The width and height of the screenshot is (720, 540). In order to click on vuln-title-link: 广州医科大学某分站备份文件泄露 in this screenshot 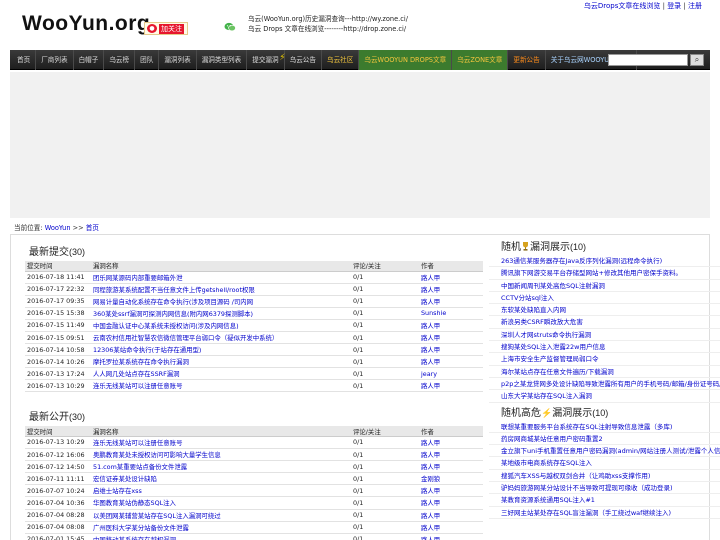, I will do `click(141, 528)`.